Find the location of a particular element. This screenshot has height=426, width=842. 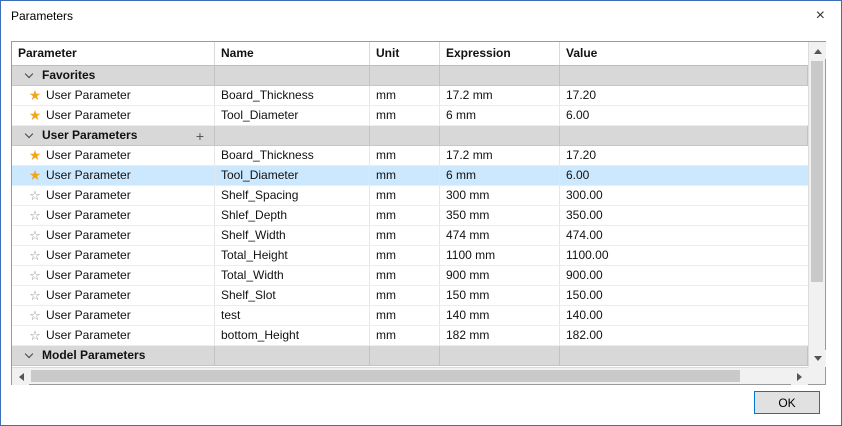

expression-cell: 150 mm is located at coordinates (500, 295).